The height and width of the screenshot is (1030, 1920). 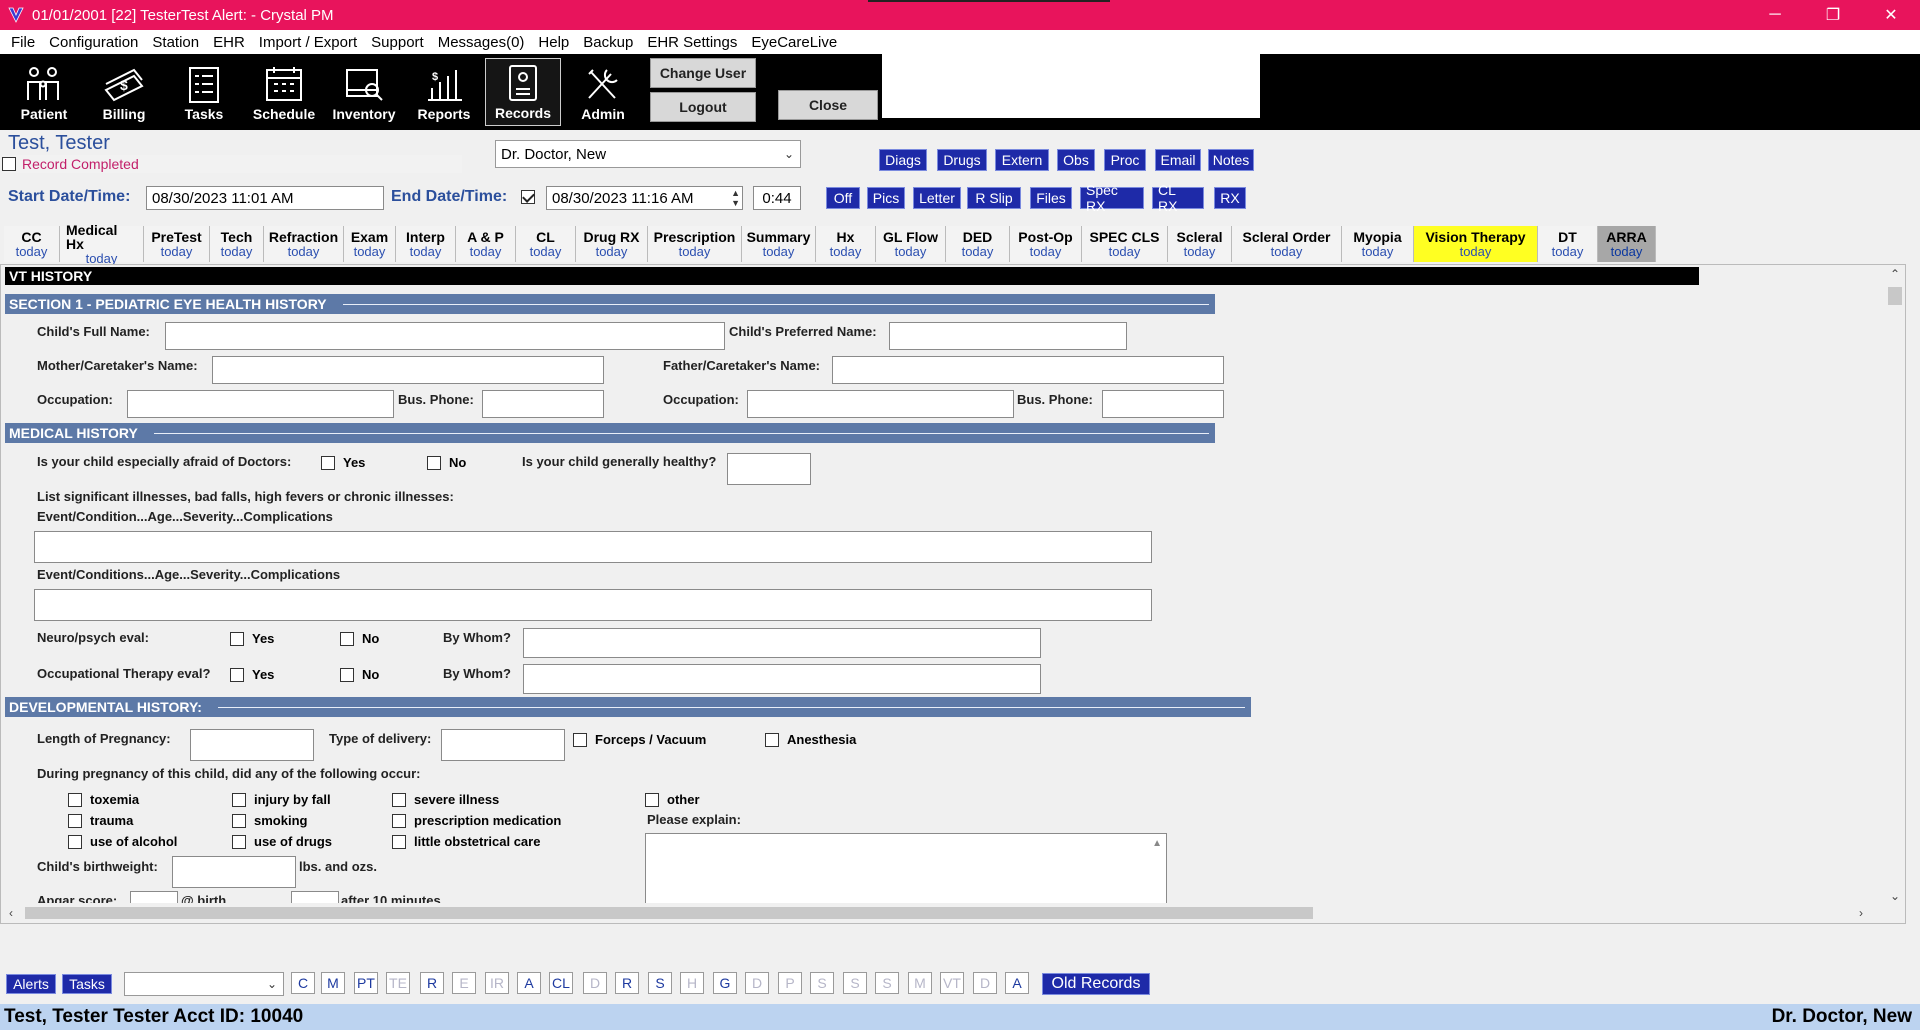 What do you see at coordinates (303, 983) in the screenshot?
I see `letter-btn-c: C` at bounding box center [303, 983].